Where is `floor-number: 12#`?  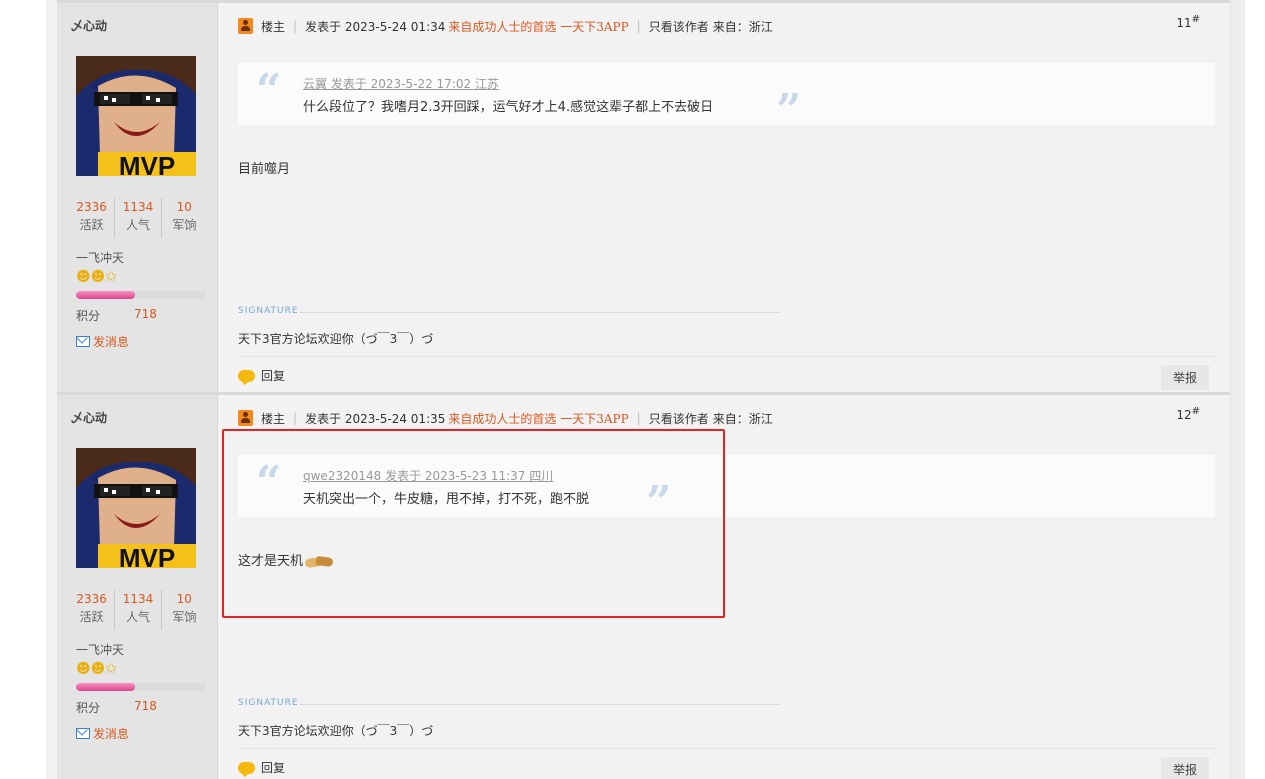
floor-number: 12# is located at coordinates (1188, 414).